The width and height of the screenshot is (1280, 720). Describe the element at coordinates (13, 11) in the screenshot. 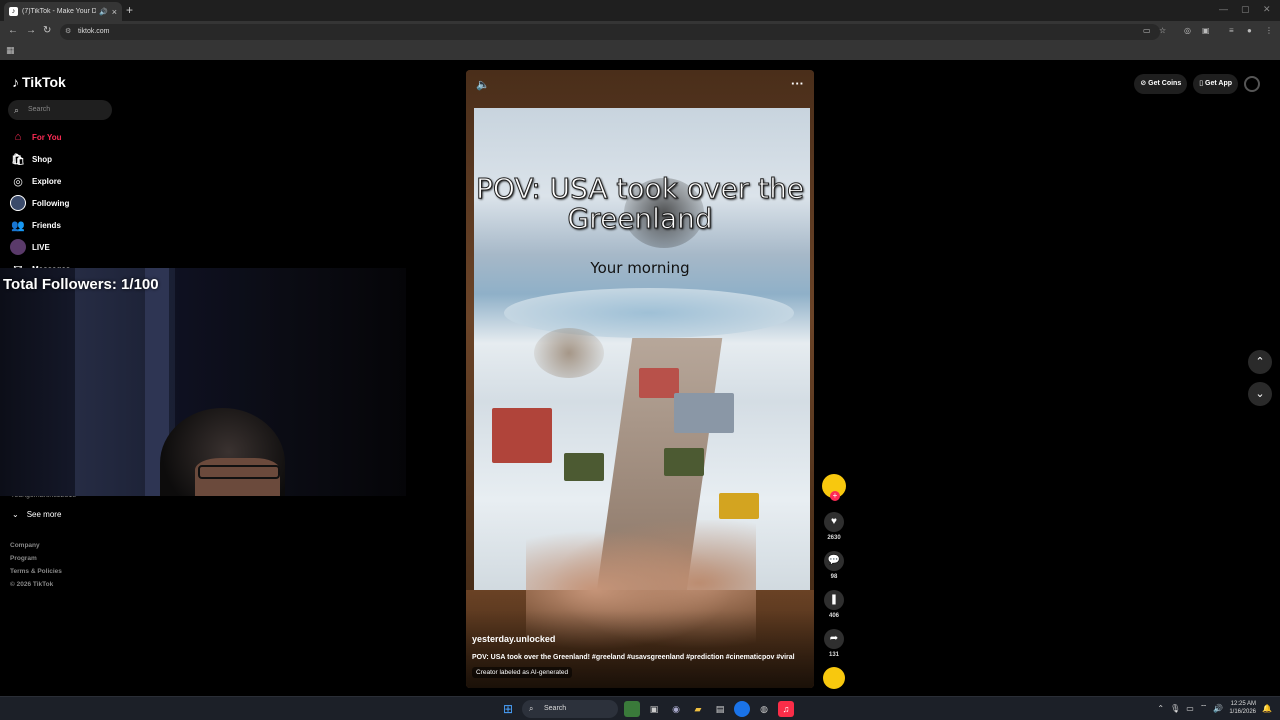

I see `tiktok-favicon-icon: ♪` at that location.